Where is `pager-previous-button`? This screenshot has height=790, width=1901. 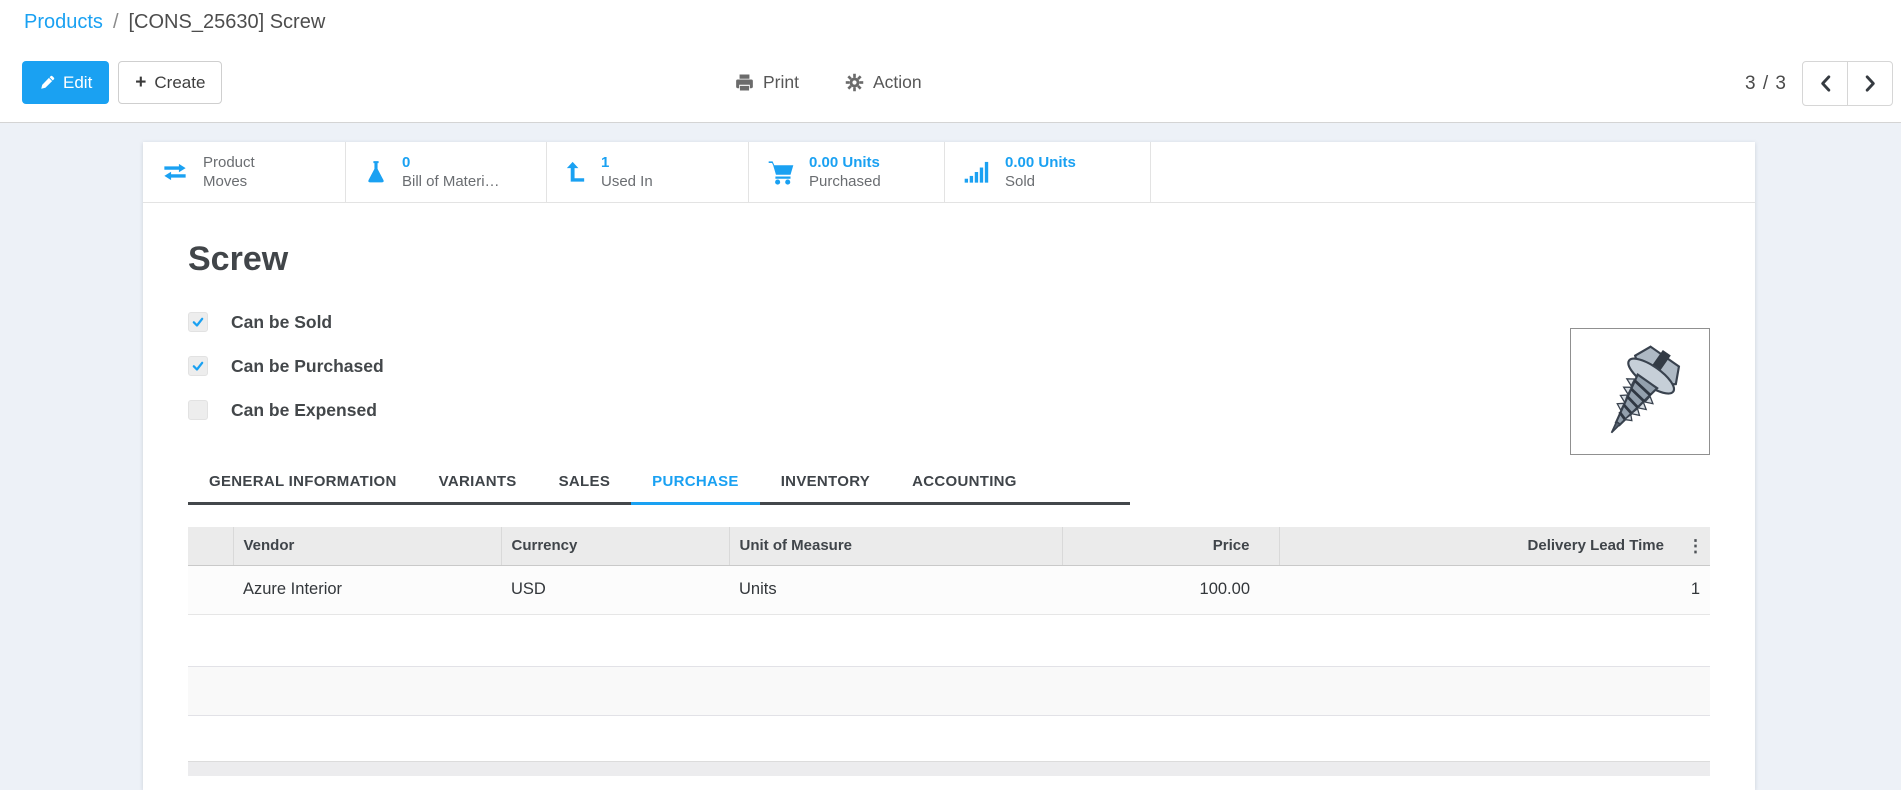
pager-previous-button is located at coordinates (1825, 83).